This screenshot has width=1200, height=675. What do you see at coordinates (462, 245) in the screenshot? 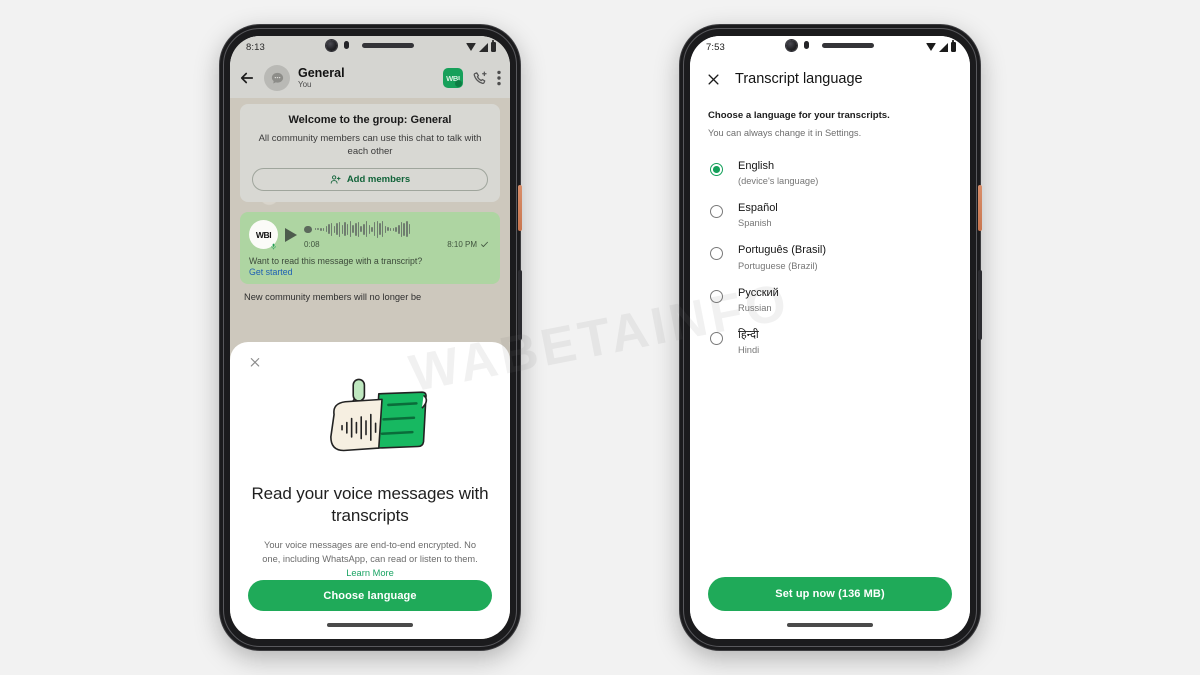
I see `voice-timestamp: 8:10 PM` at bounding box center [462, 245].